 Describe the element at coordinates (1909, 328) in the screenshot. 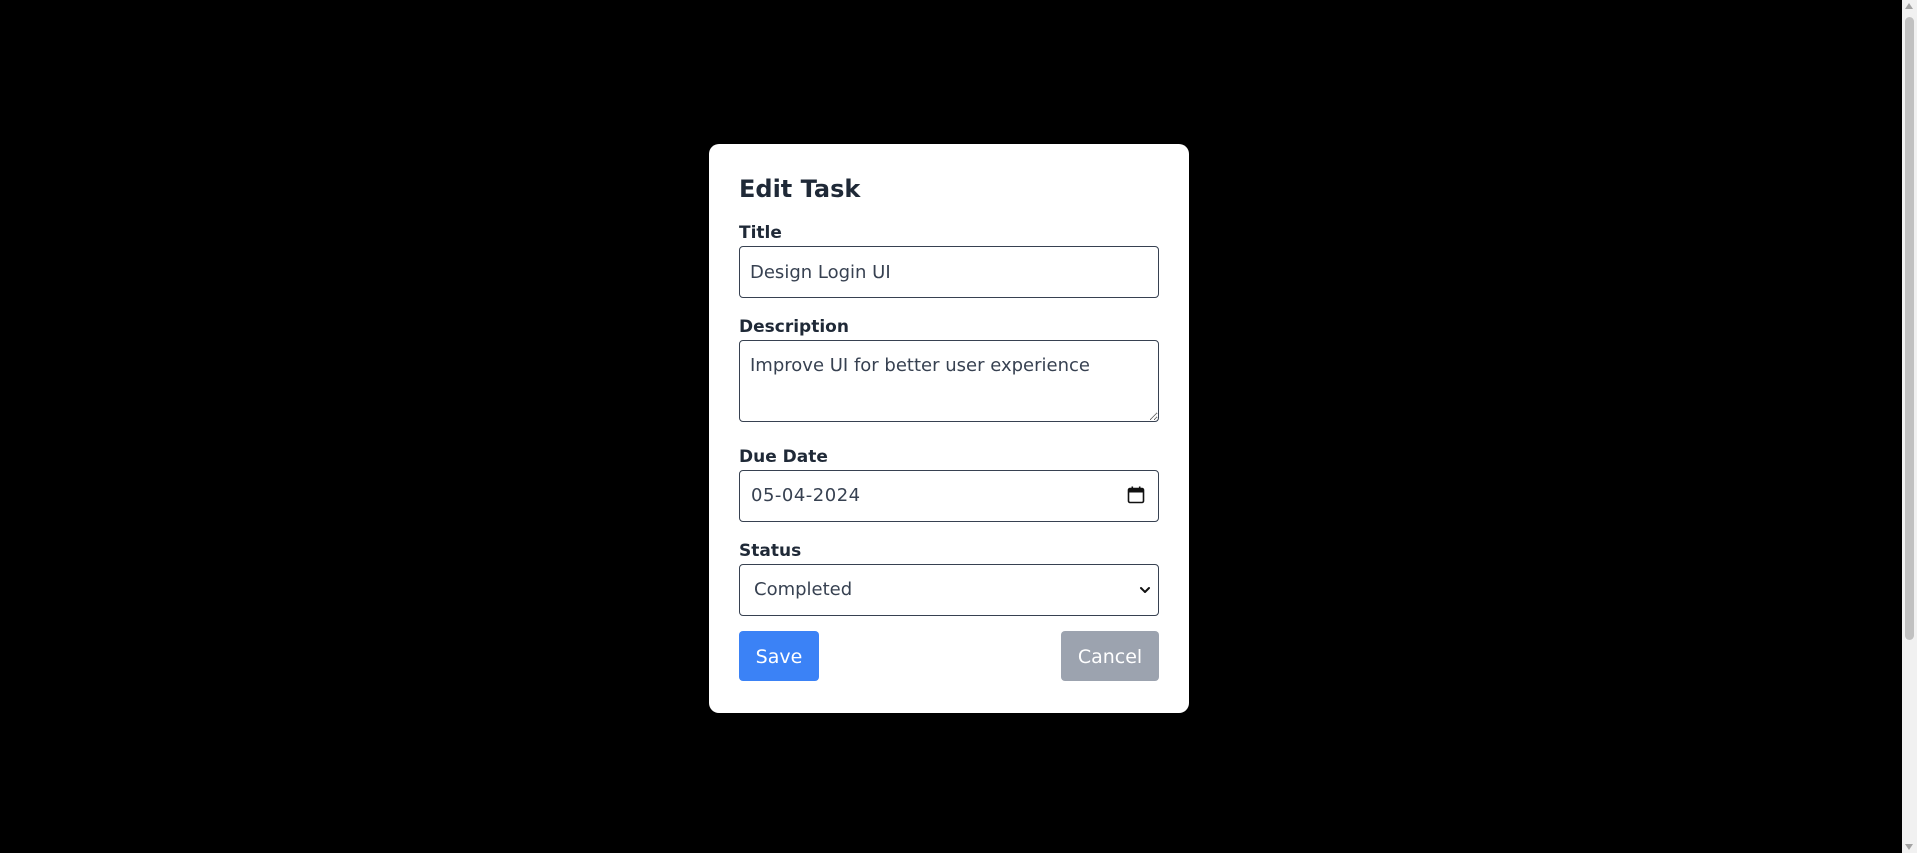

I see `scrollbar-thumb` at that location.